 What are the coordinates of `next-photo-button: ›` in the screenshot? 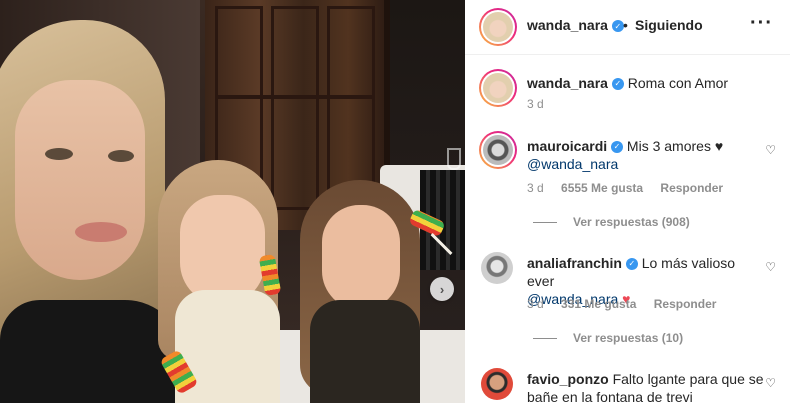 It's located at (442, 289).